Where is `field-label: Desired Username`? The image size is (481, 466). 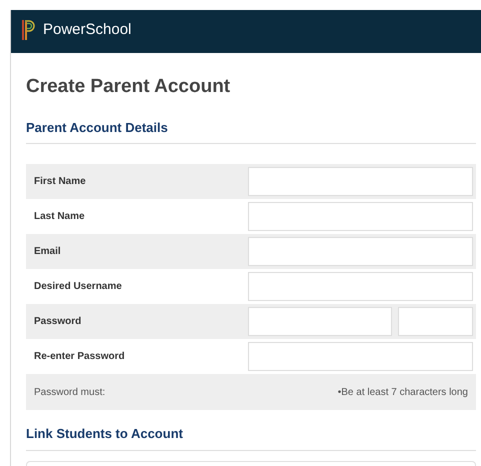 field-label: Desired Username is located at coordinates (78, 287).